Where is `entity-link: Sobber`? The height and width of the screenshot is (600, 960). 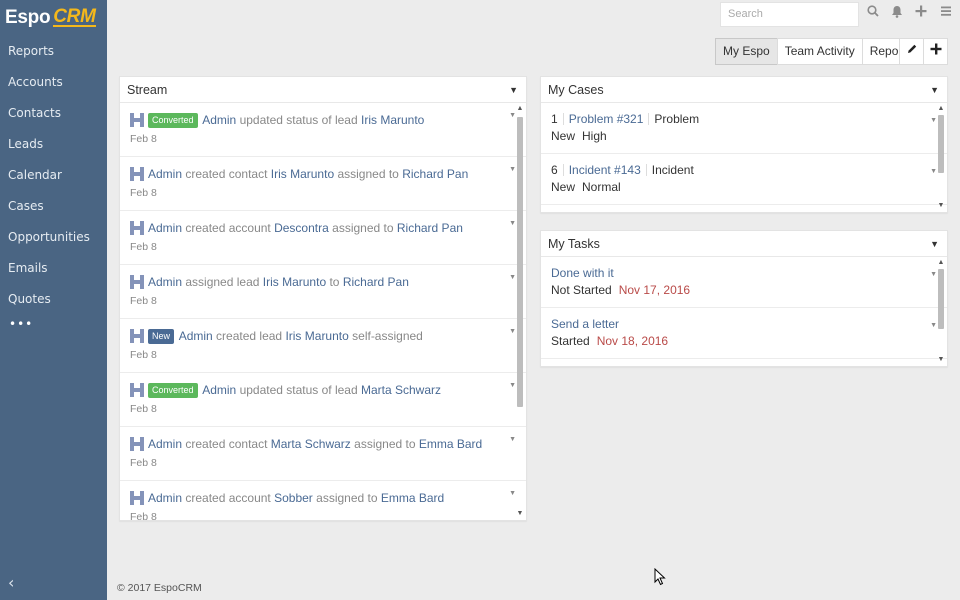
entity-link: Sobber is located at coordinates (293, 498).